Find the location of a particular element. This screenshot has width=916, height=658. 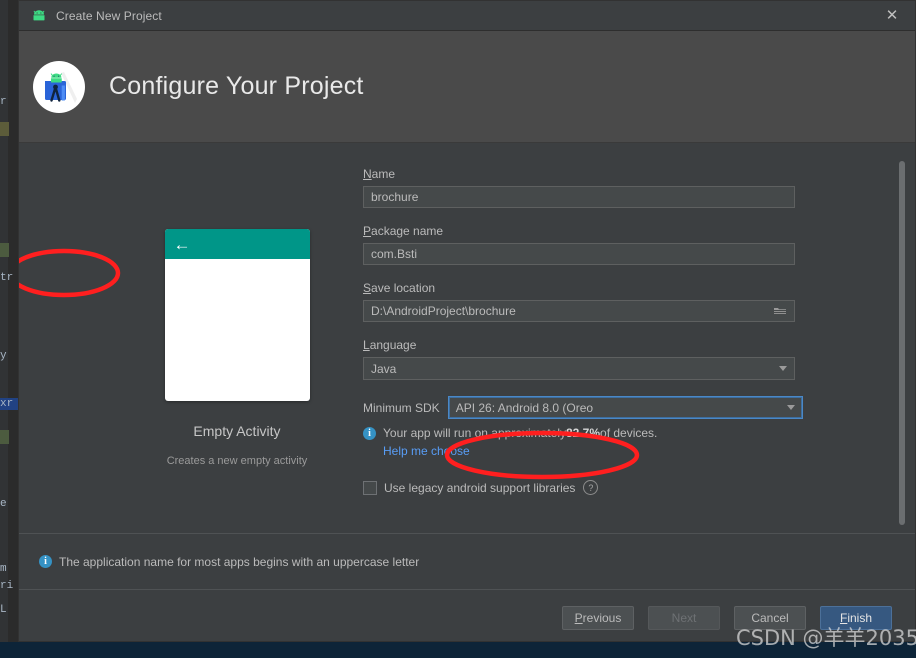

field-language: Language Java is located at coordinates (583, 358).